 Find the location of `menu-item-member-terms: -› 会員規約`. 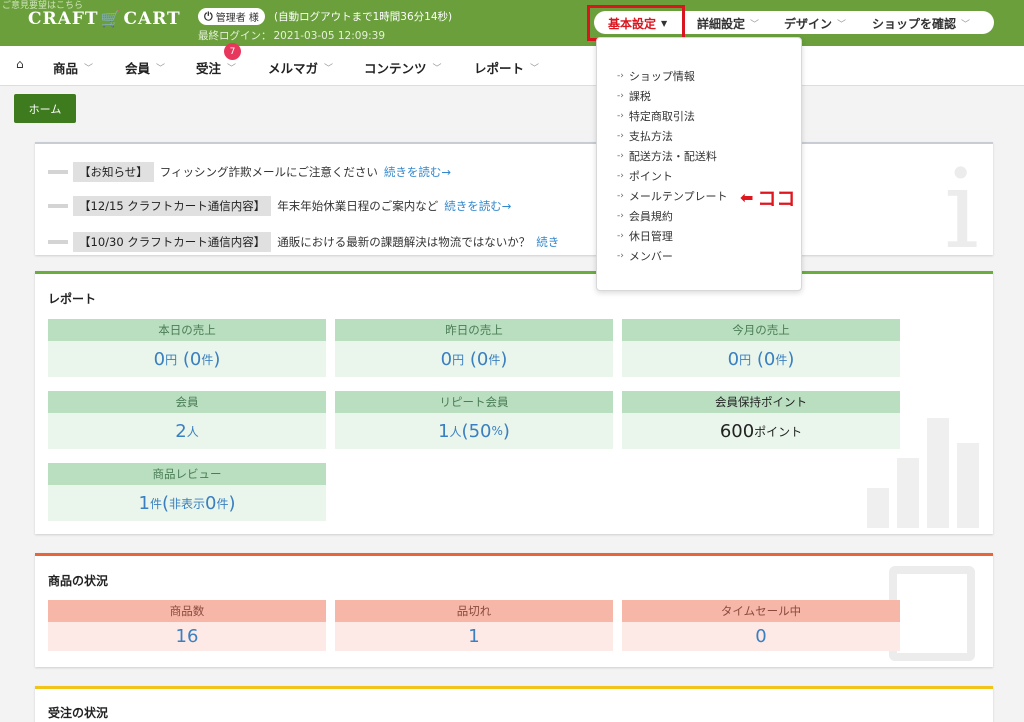

menu-item-member-terms: -› 会員規約 is located at coordinates (645, 216).